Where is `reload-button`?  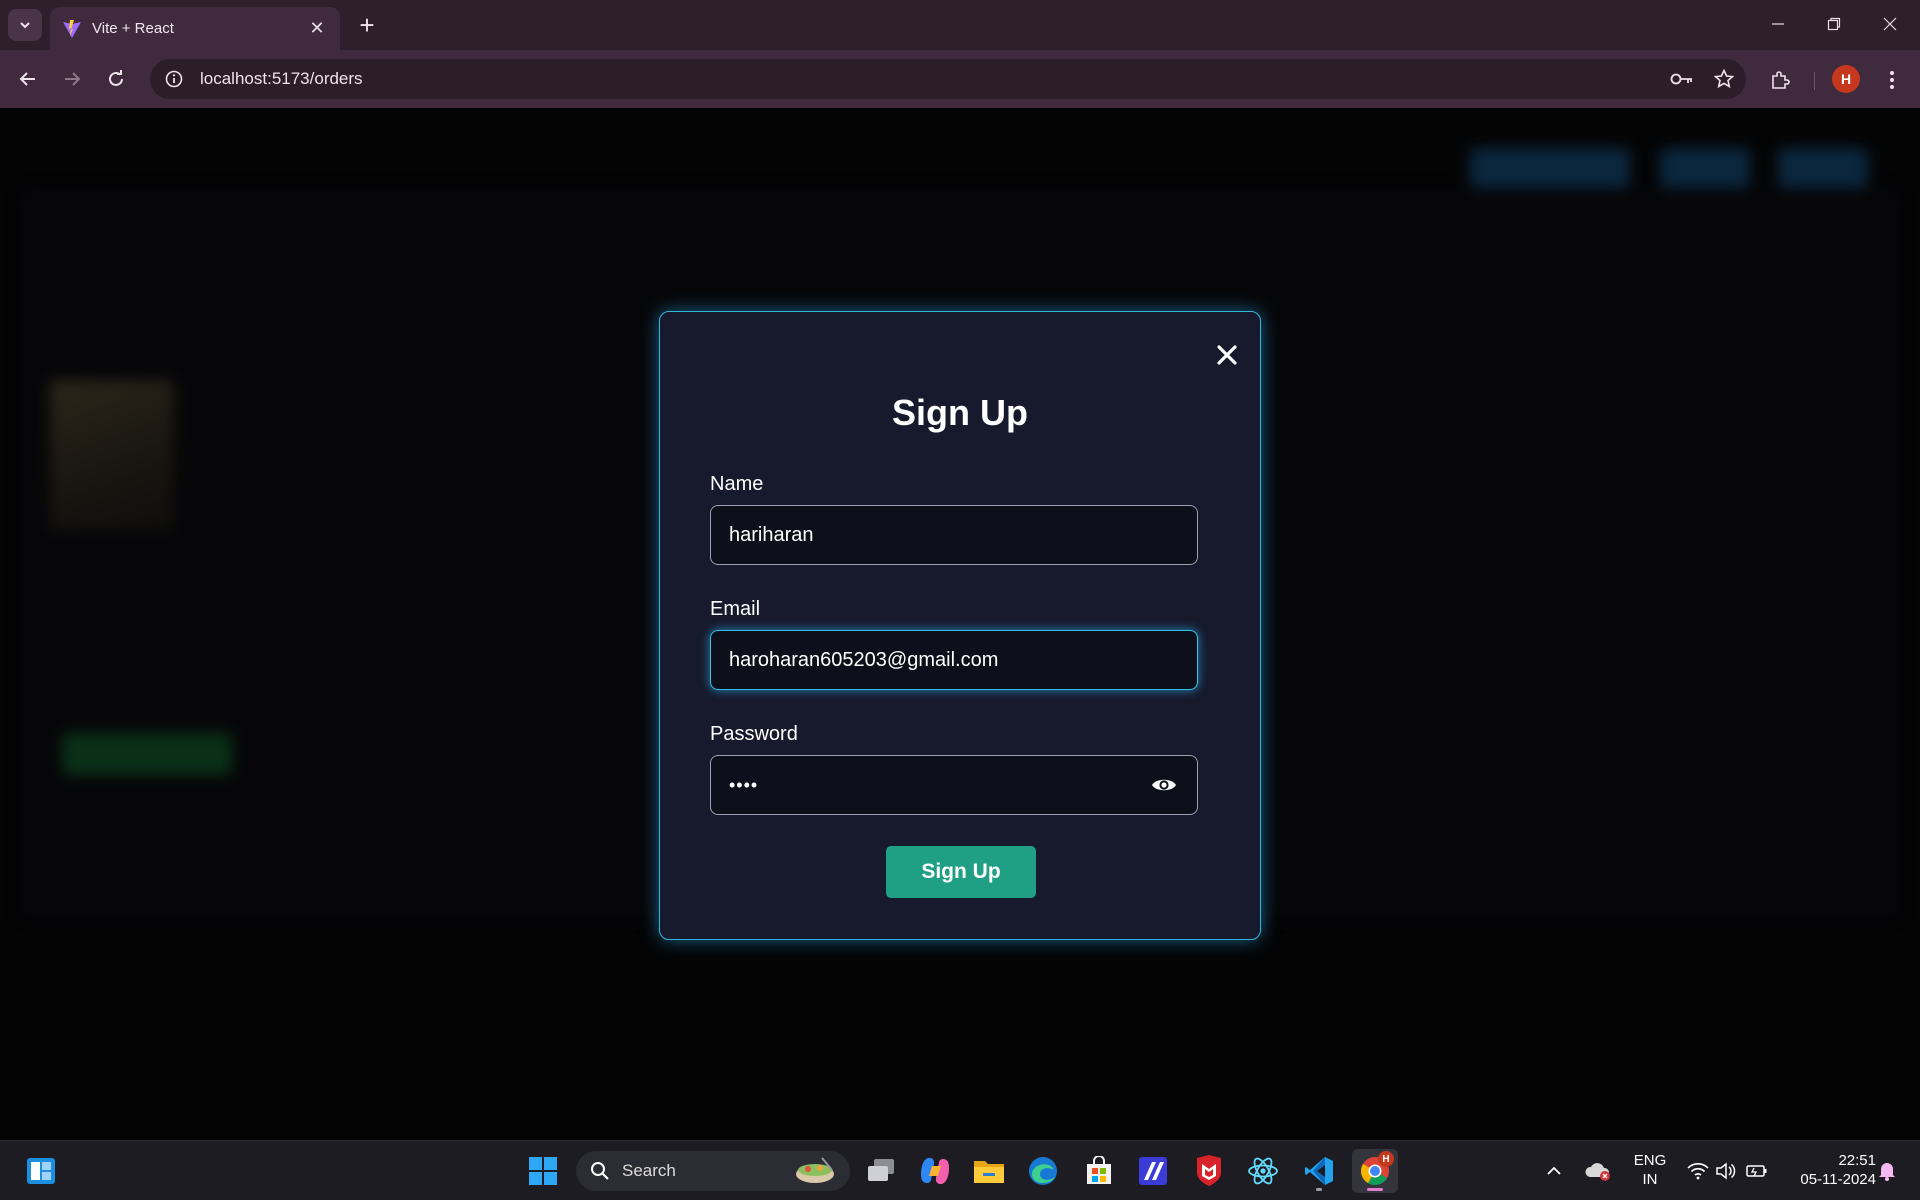
reload-button is located at coordinates (116, 79).